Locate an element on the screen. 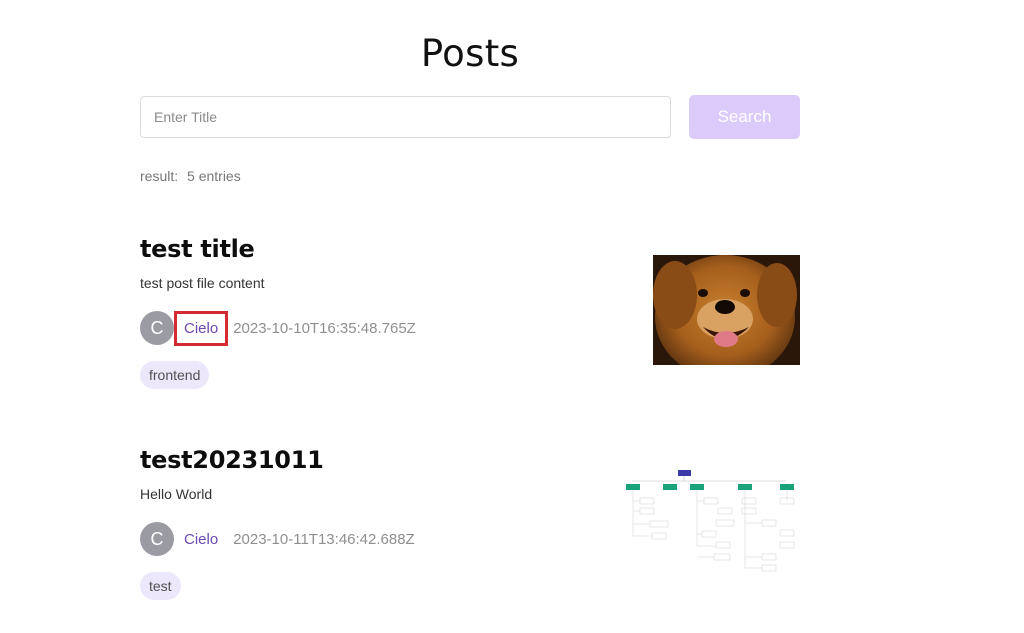  result-label: result: is located at coordinates (159, 176).